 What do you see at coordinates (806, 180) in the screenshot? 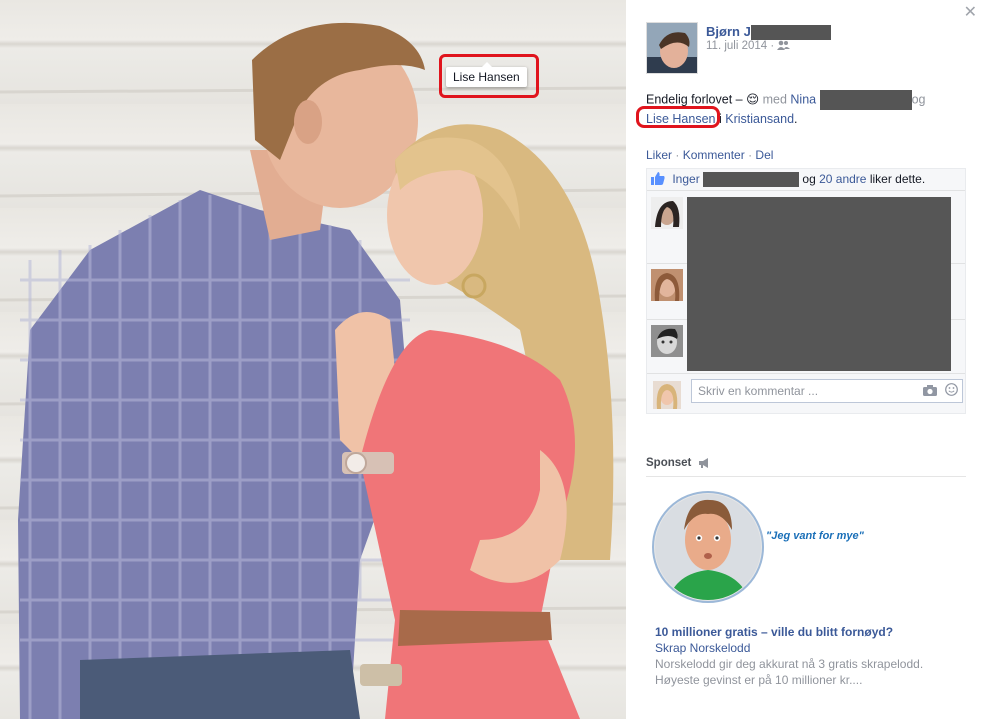
I see `likes-summary: Inger og 20 andre liker dette.` at bounding box center [806, 180].